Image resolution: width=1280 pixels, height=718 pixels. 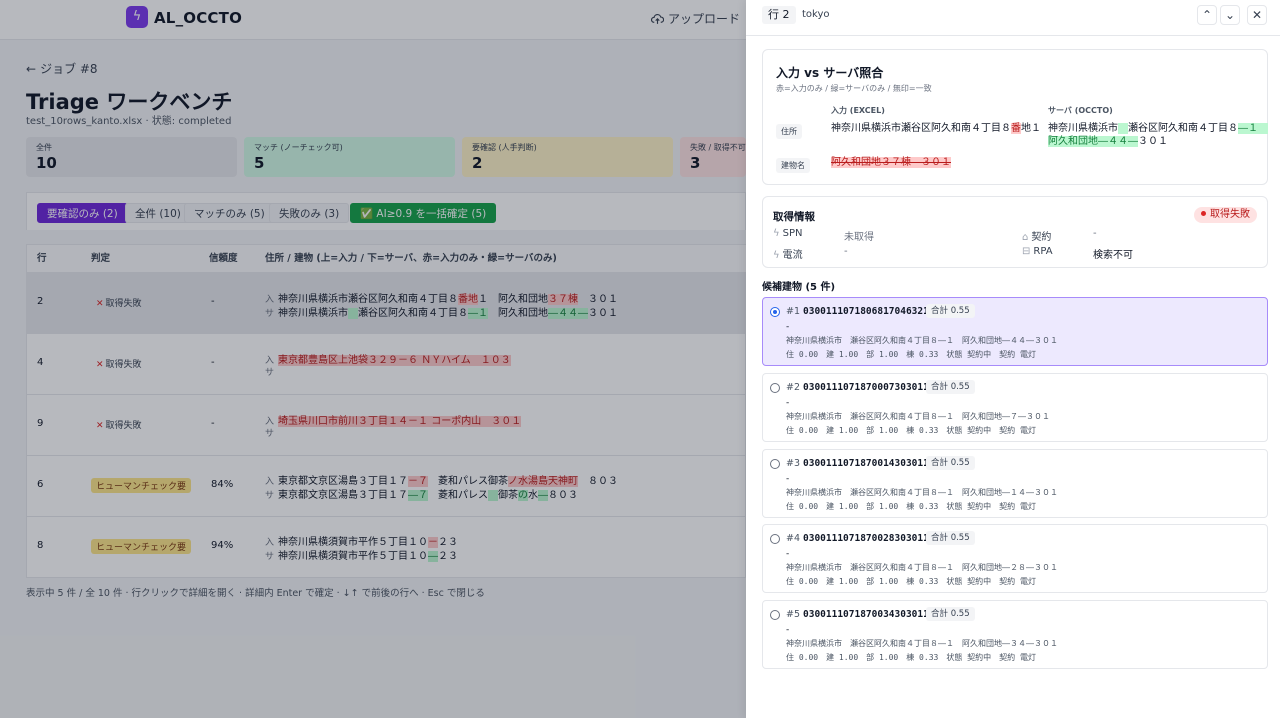 I want to click on label: 電流, so click(x=792, y=255).